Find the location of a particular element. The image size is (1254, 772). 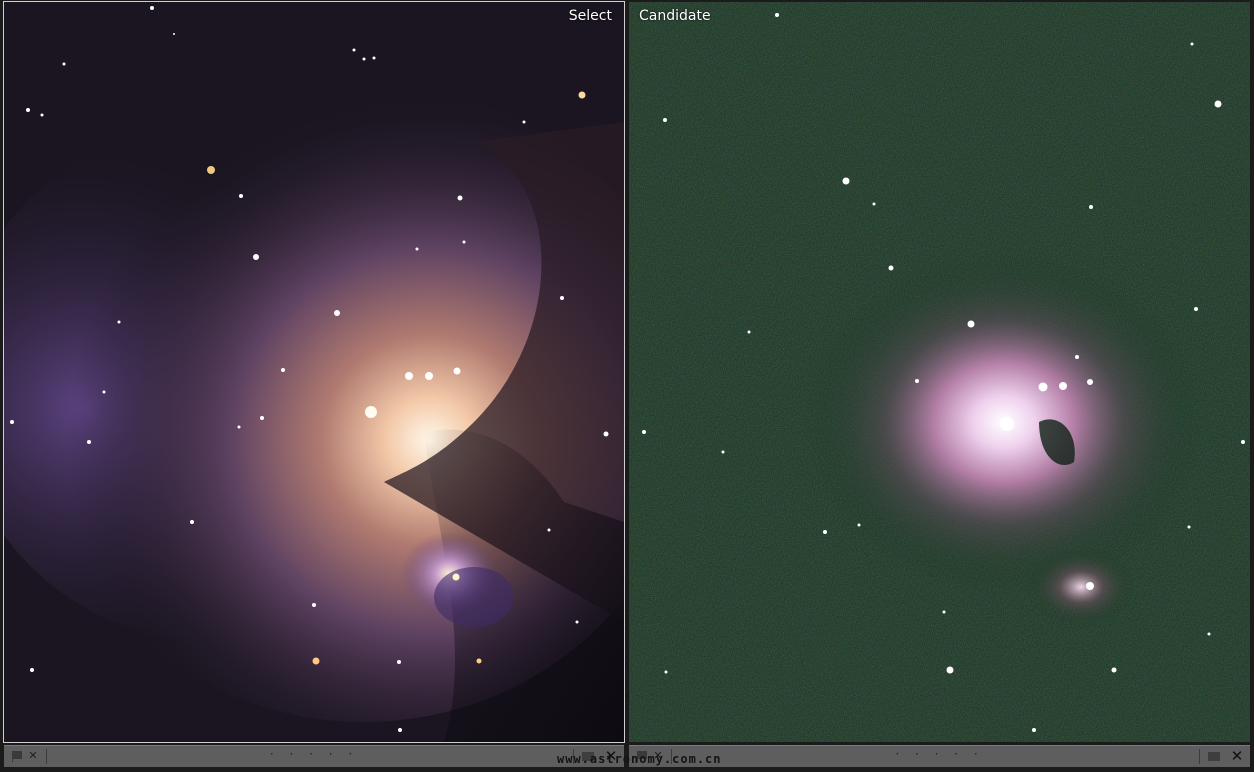

close-icon: ✕ is located at coordinates (1237, 756).